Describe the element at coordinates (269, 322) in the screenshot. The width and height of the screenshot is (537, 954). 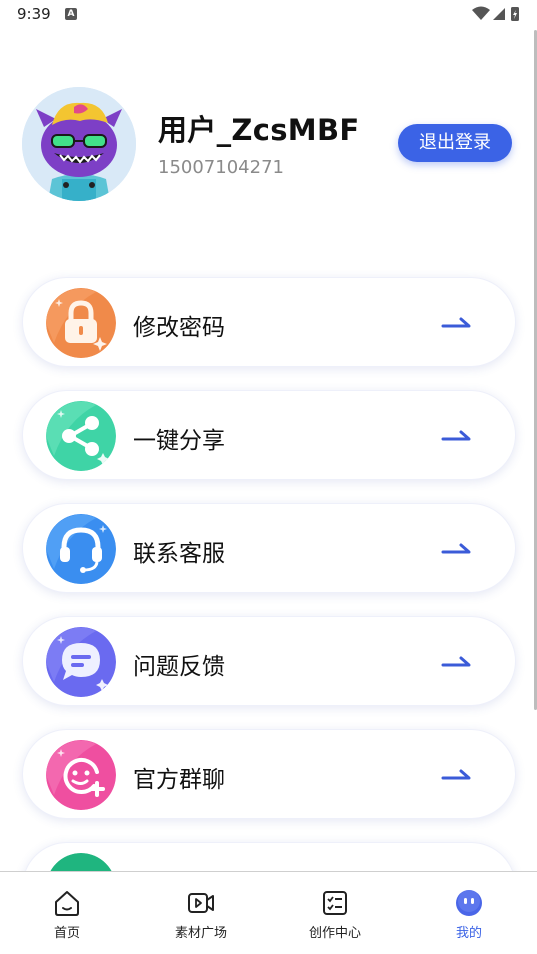
I see `menu-item-change-password: 修改密码` at that location.